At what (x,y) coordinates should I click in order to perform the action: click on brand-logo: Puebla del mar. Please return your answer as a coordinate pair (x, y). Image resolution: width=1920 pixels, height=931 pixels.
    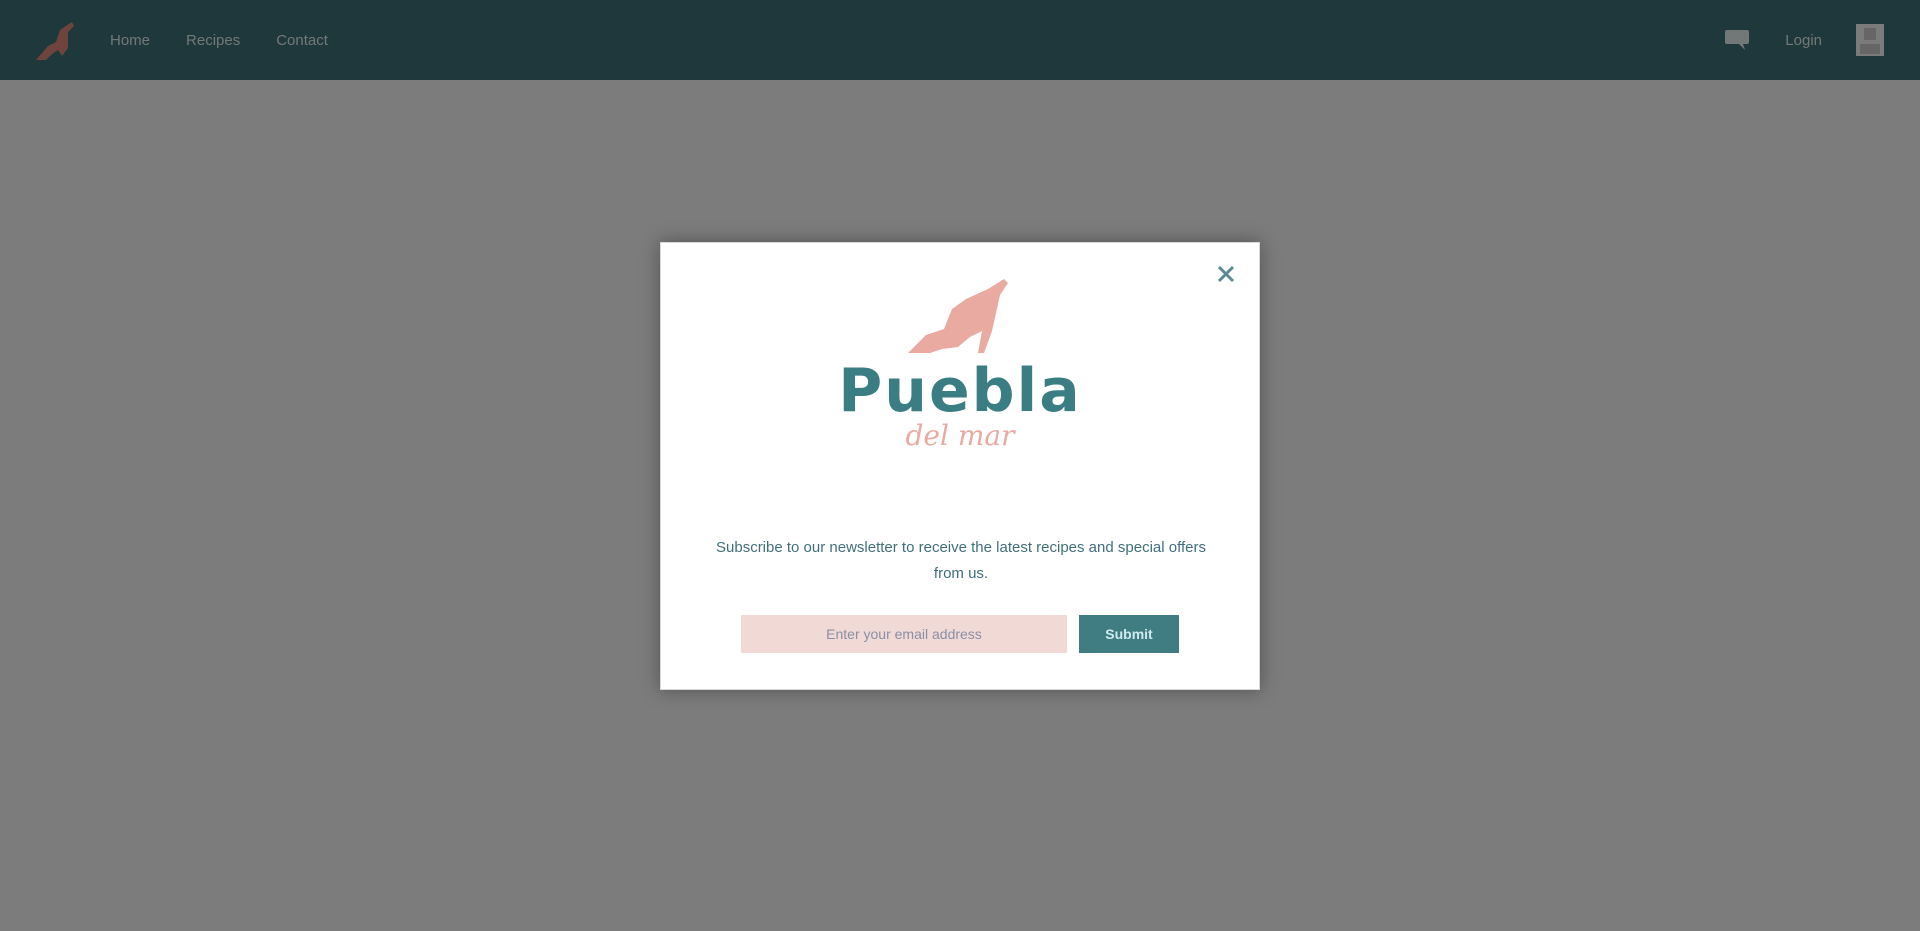
    Looking at the image, I should click on (960, 362).